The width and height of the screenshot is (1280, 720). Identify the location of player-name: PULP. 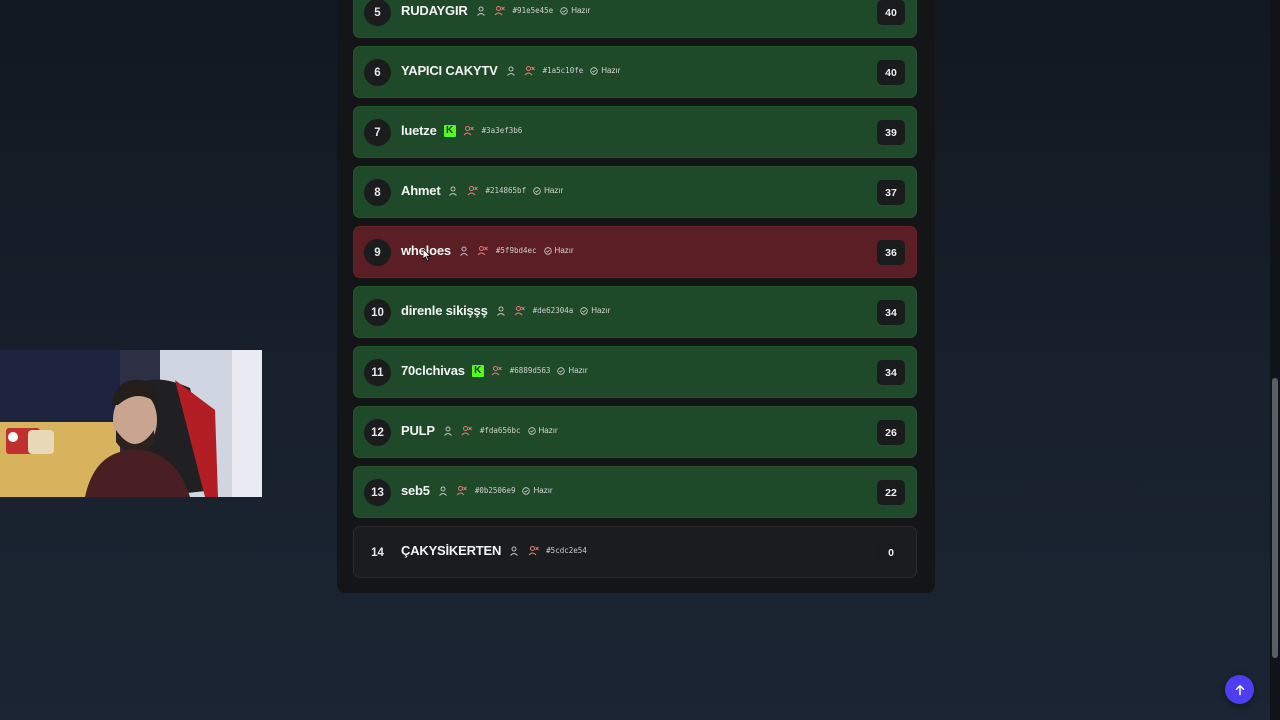
(418, 430).